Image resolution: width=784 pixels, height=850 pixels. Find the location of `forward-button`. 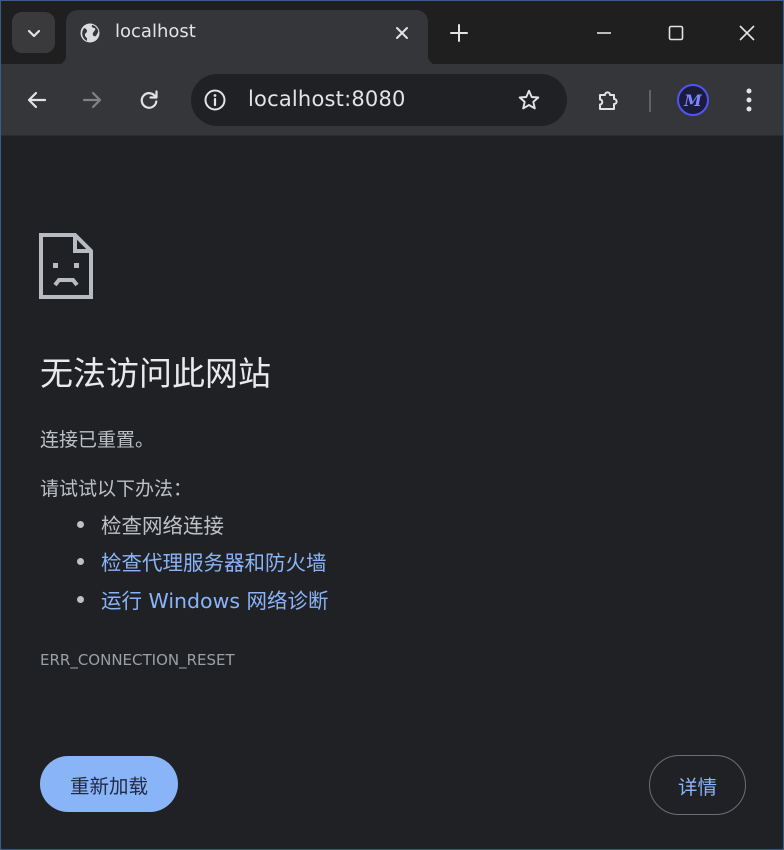

forward-button is located at coordinates (92, 100).